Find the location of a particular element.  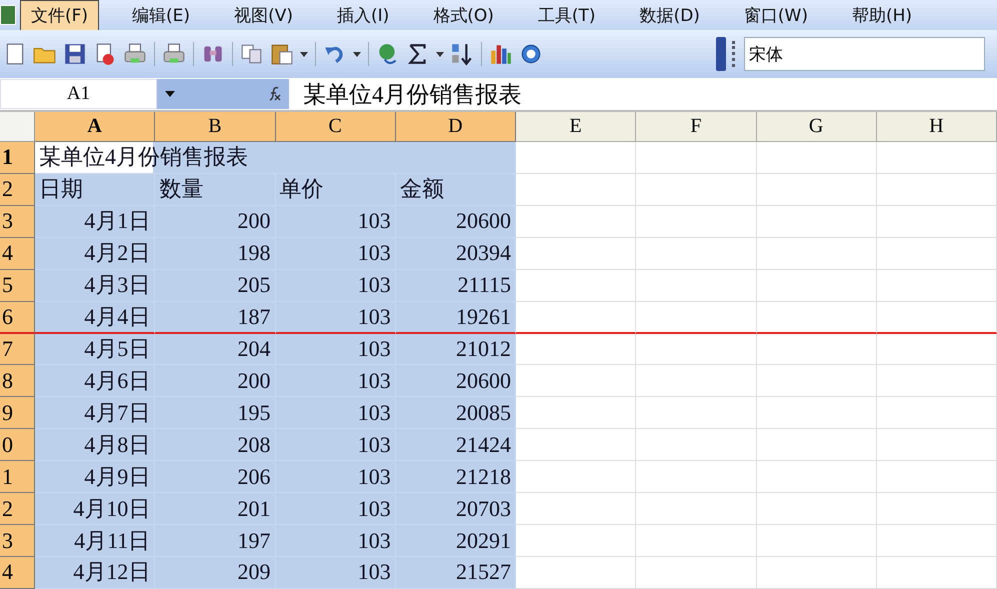

menu-item: 数据(D) is located at coordinates (669, 15).